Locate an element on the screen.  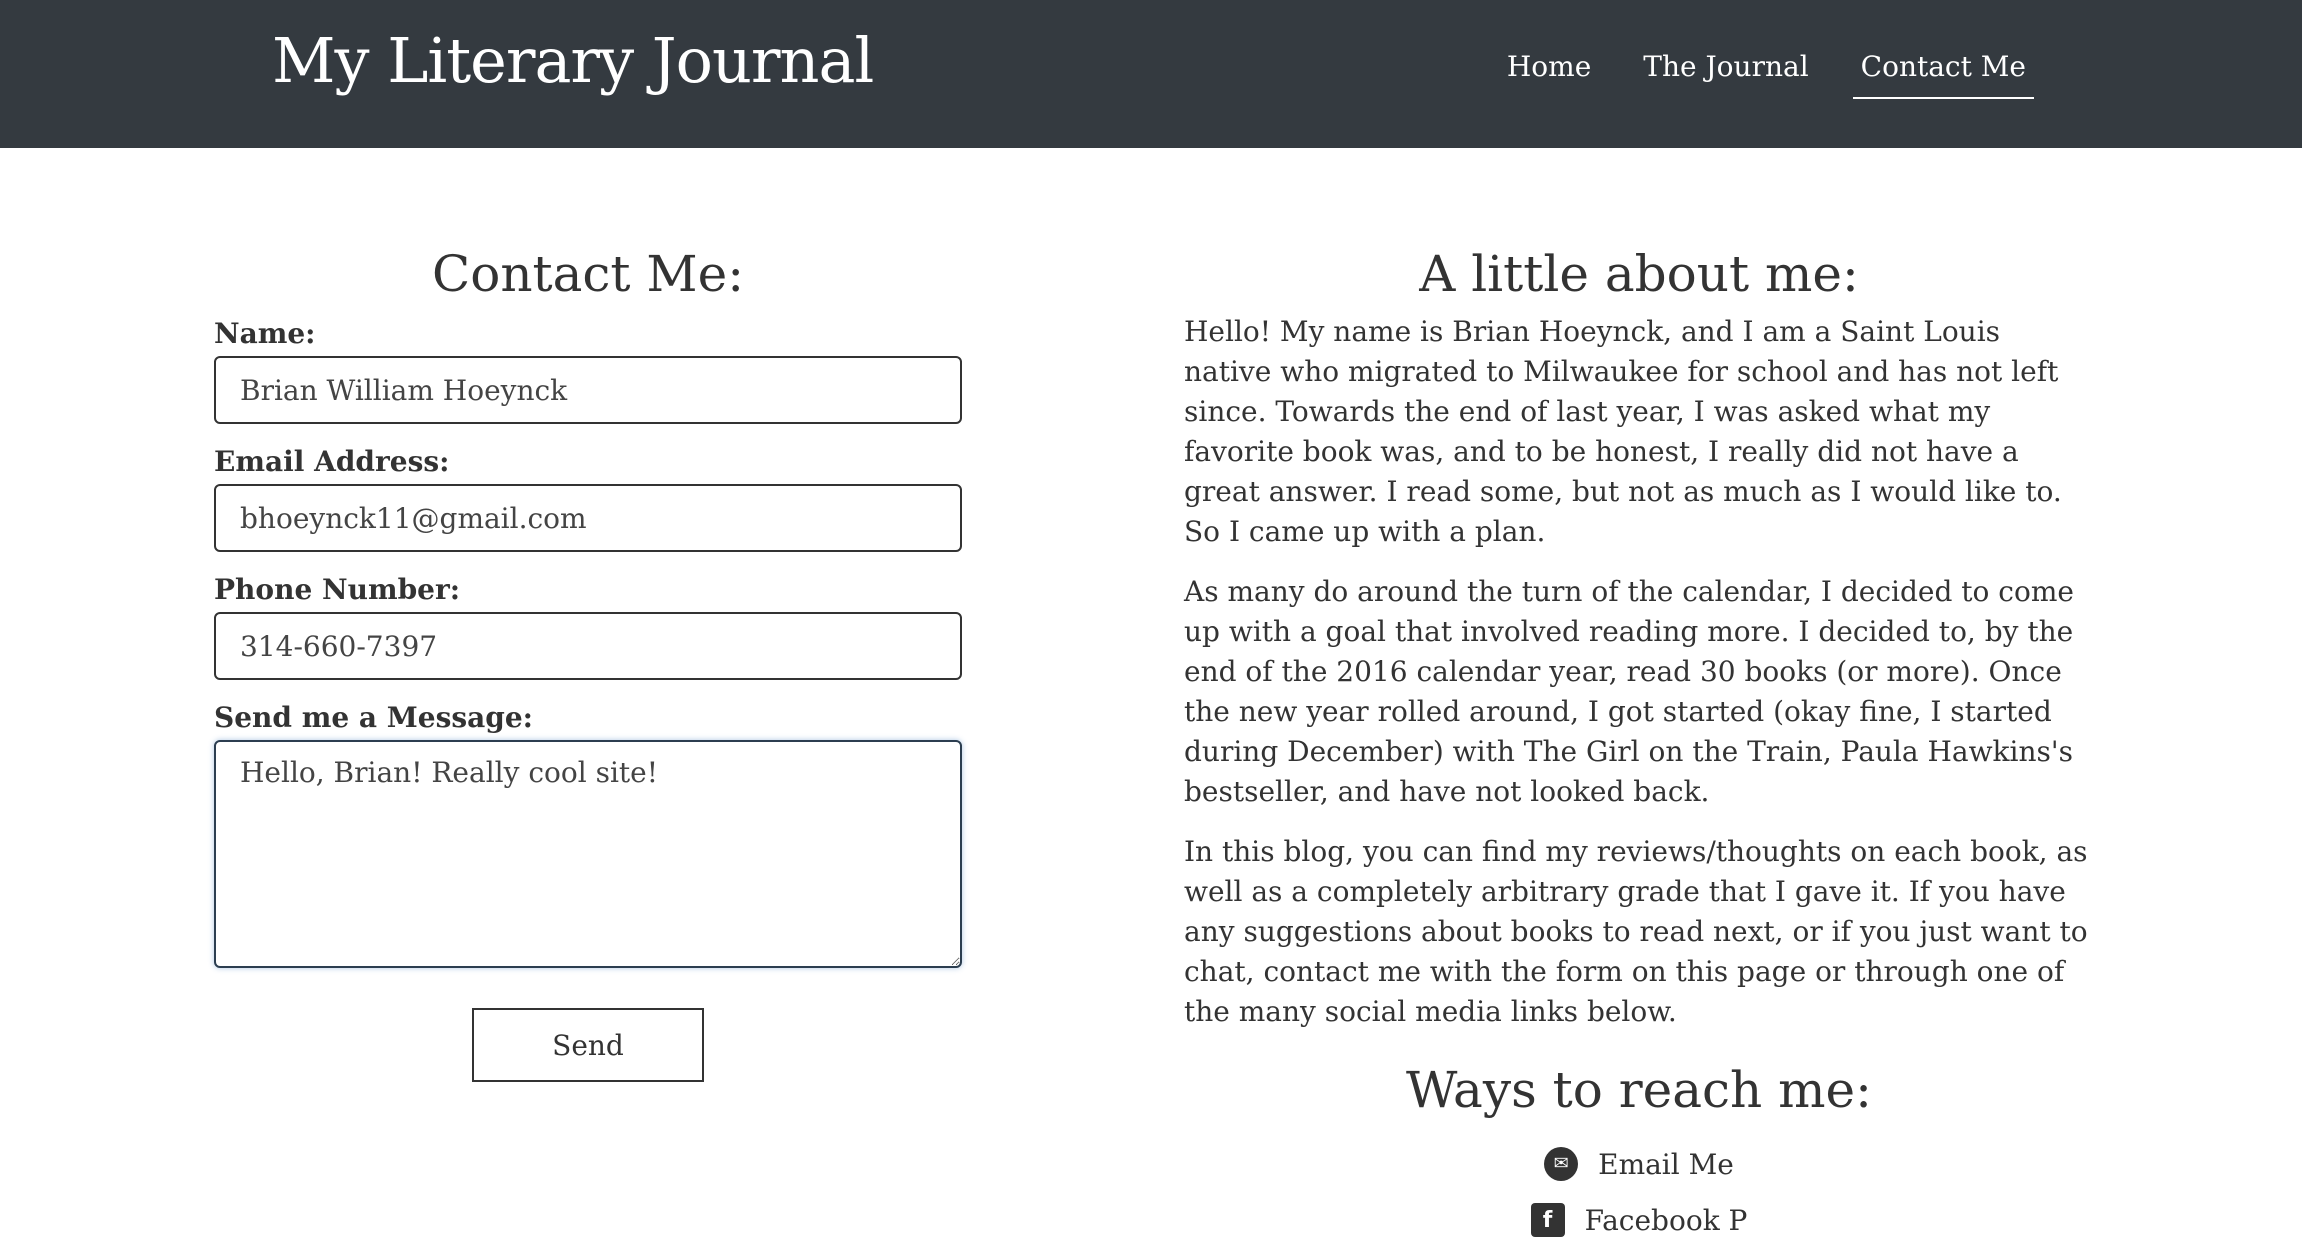
reach-links: ✉ Email Me f Facebook P is located at coordinates (1639, 1192).